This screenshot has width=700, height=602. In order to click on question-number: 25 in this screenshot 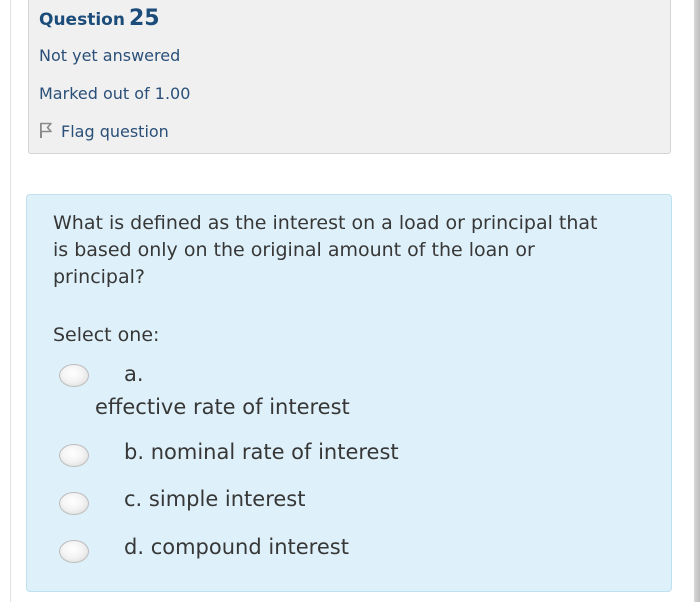, I will do `click(144, 18)`.